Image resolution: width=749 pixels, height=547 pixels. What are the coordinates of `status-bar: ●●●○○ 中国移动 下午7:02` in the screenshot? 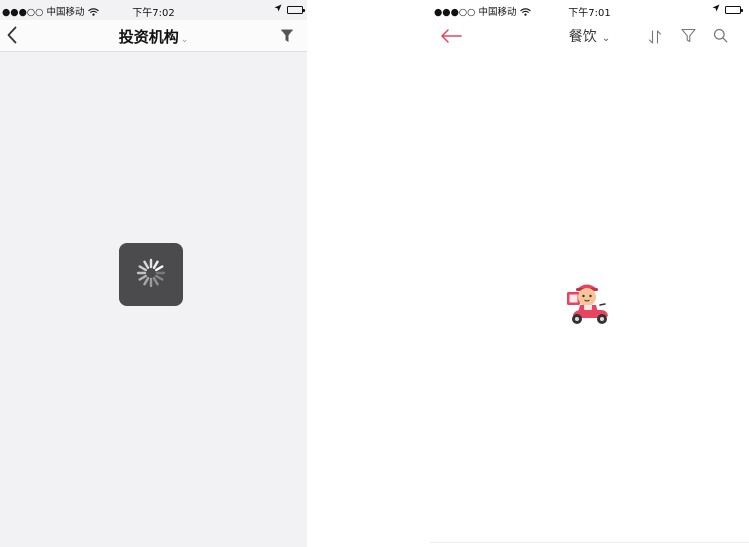 It's located at (153, 10).